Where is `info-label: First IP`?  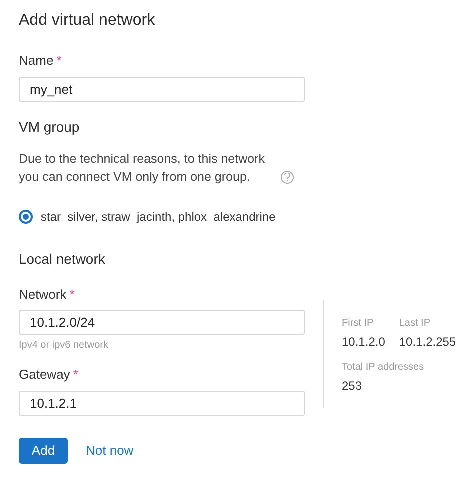
info-label: First IP is located at coordinates (358, 323).